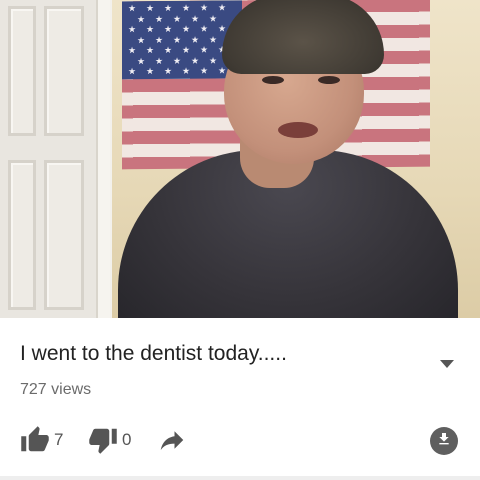 Image resolution: width=480 pixels, height=480 pixels. I want to click on like-count: 7, so click(59, 439).